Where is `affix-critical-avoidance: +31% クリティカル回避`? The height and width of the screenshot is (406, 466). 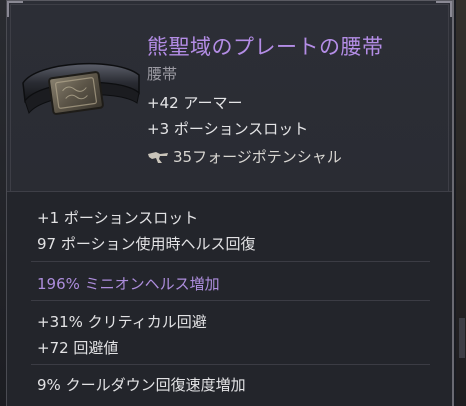 affix-critical-avoidance: +31% クリティカル回避 is located at coordinates (122, 322).